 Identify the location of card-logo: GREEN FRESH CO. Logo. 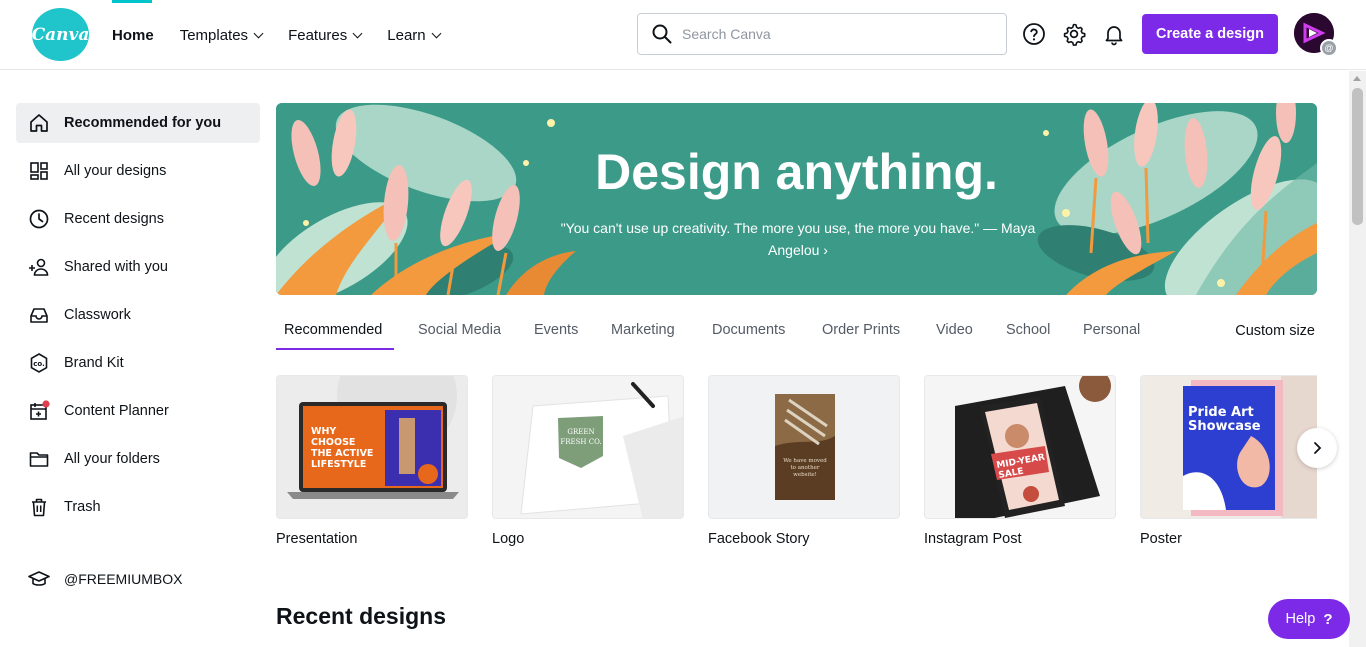
(588, 461).